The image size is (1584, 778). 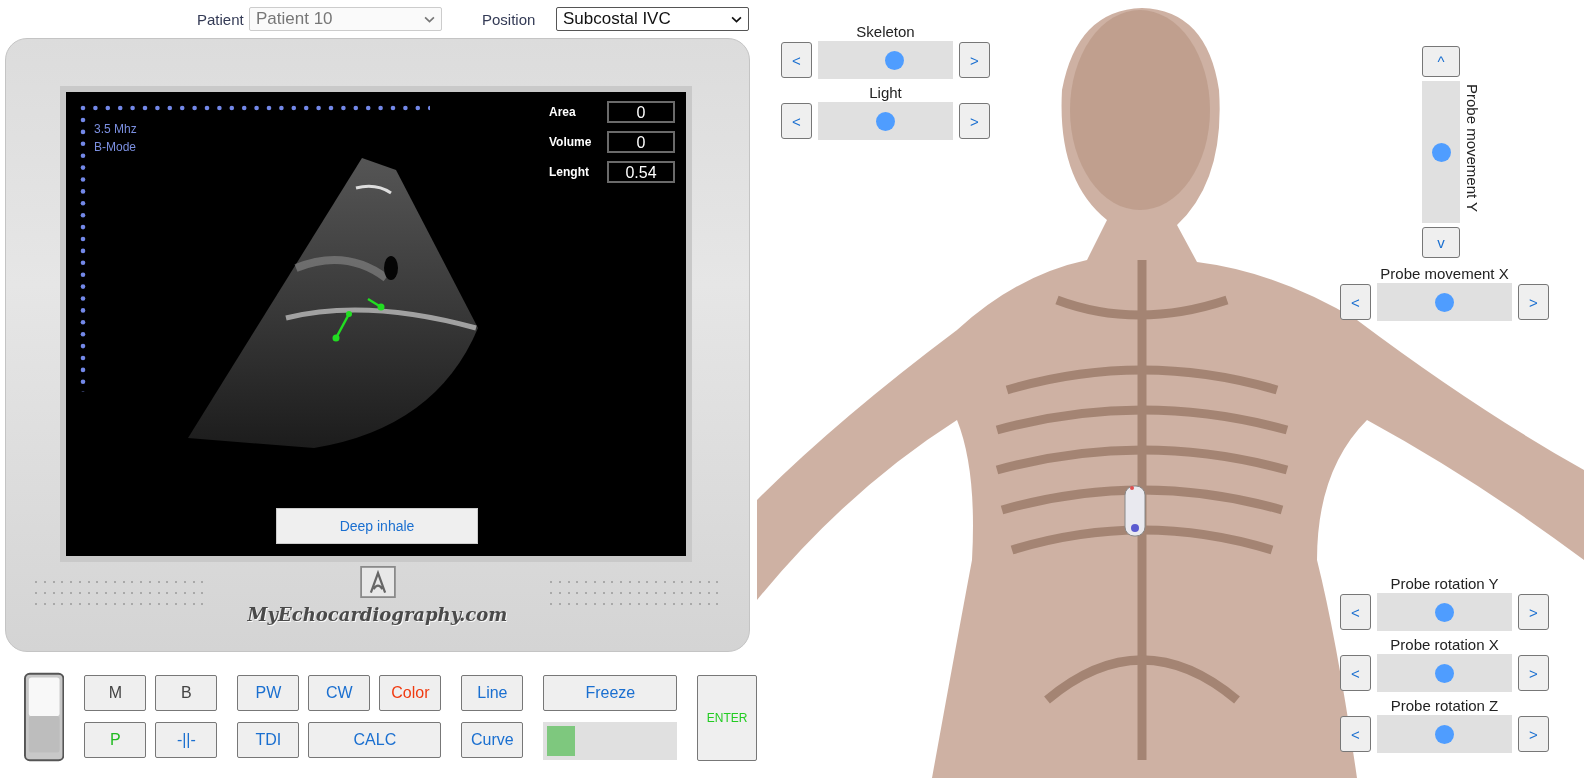 I want to click on control-button: Color, so click(x=410, y=693).